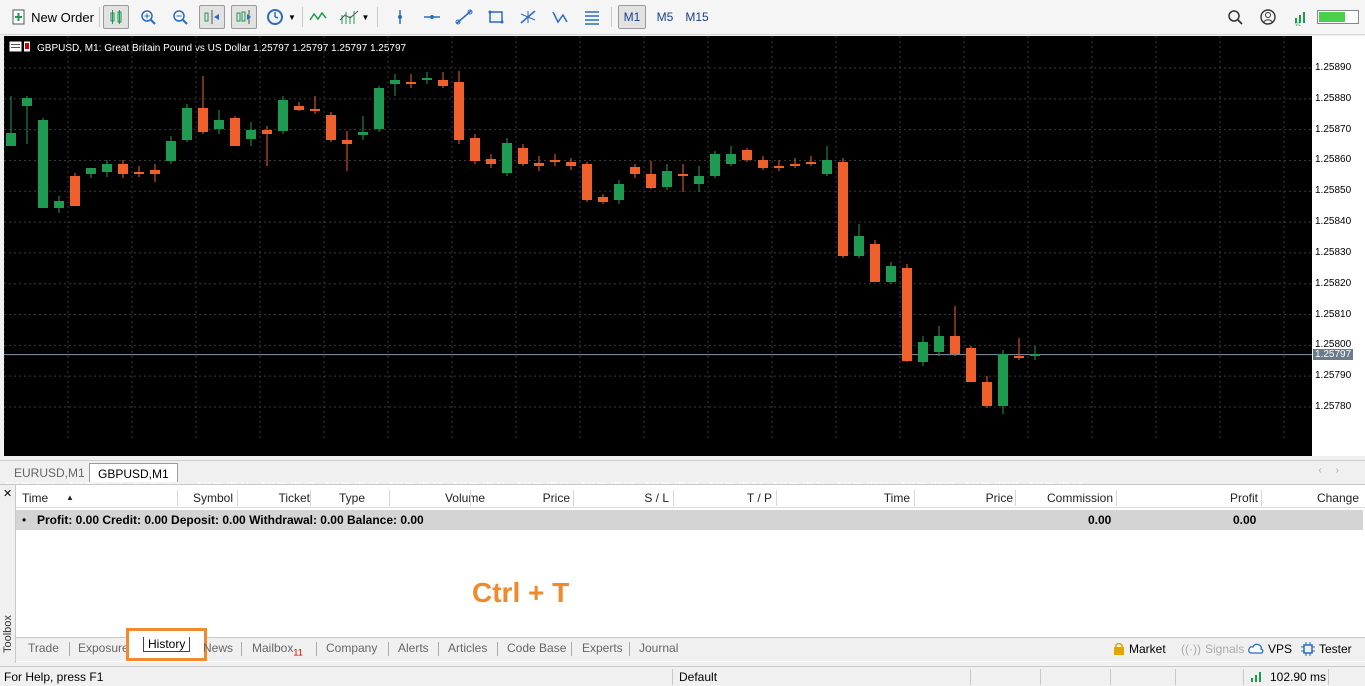 The width and height of the screenshot is (1365, 686). I want to click on zoom-out-icon, so click(180, 17).